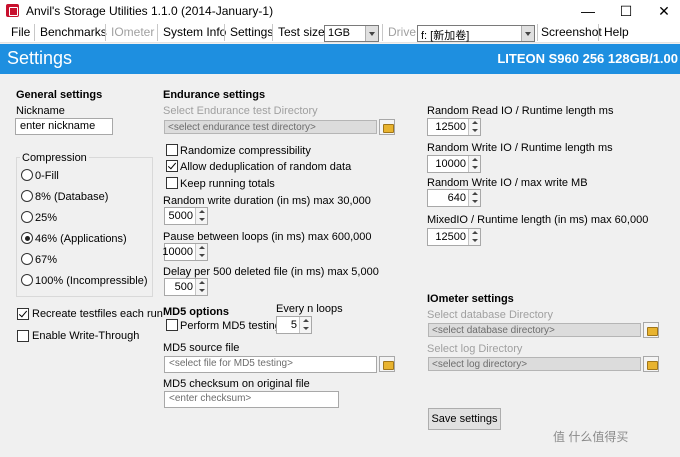 This screenshot has width=680, height=457. I want to click on delay-stepper: 500, so click(186, 287).